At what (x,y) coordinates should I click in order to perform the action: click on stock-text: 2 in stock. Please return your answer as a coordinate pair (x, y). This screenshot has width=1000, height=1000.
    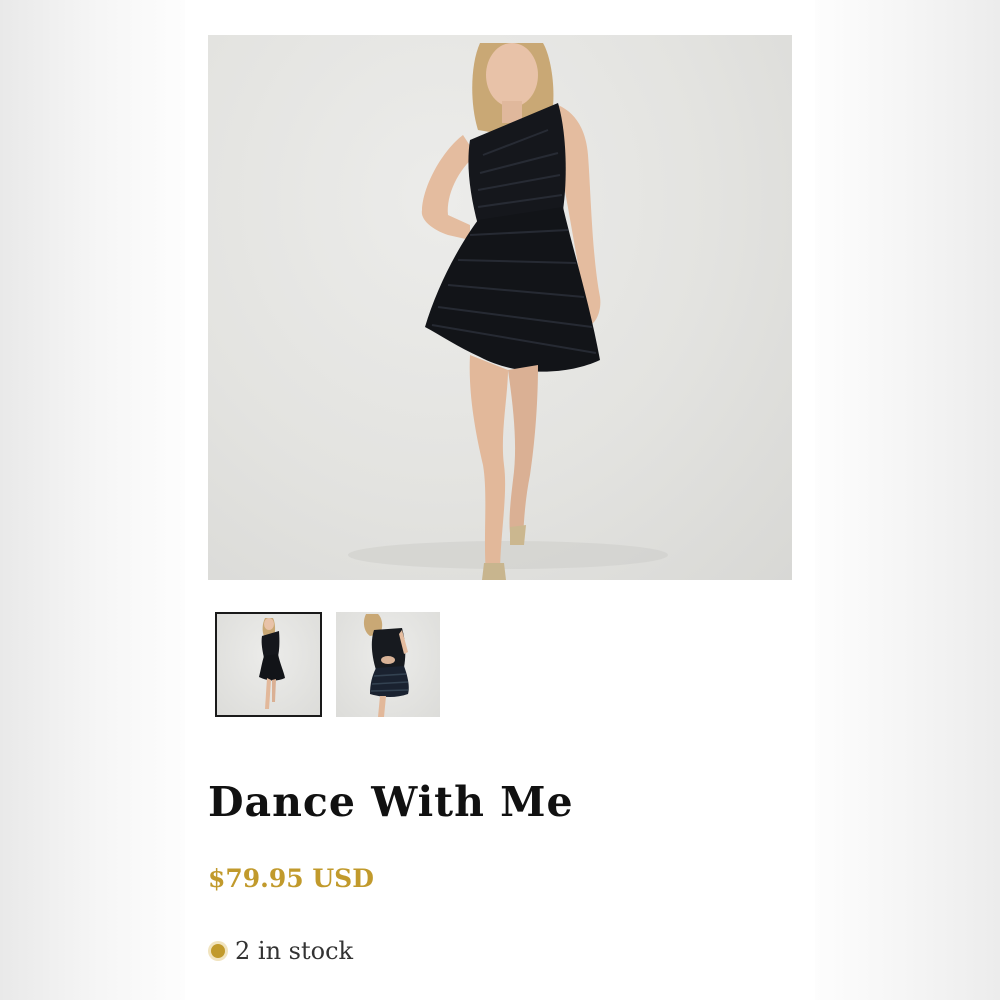
    Looking at the image, I should click on (294, 951).